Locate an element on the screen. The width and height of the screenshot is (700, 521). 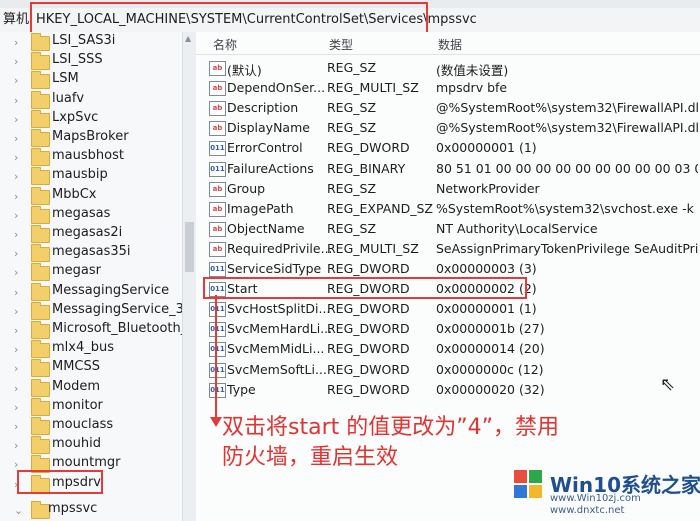
value-name: ErrorControl is located at coordinates (265, 148).